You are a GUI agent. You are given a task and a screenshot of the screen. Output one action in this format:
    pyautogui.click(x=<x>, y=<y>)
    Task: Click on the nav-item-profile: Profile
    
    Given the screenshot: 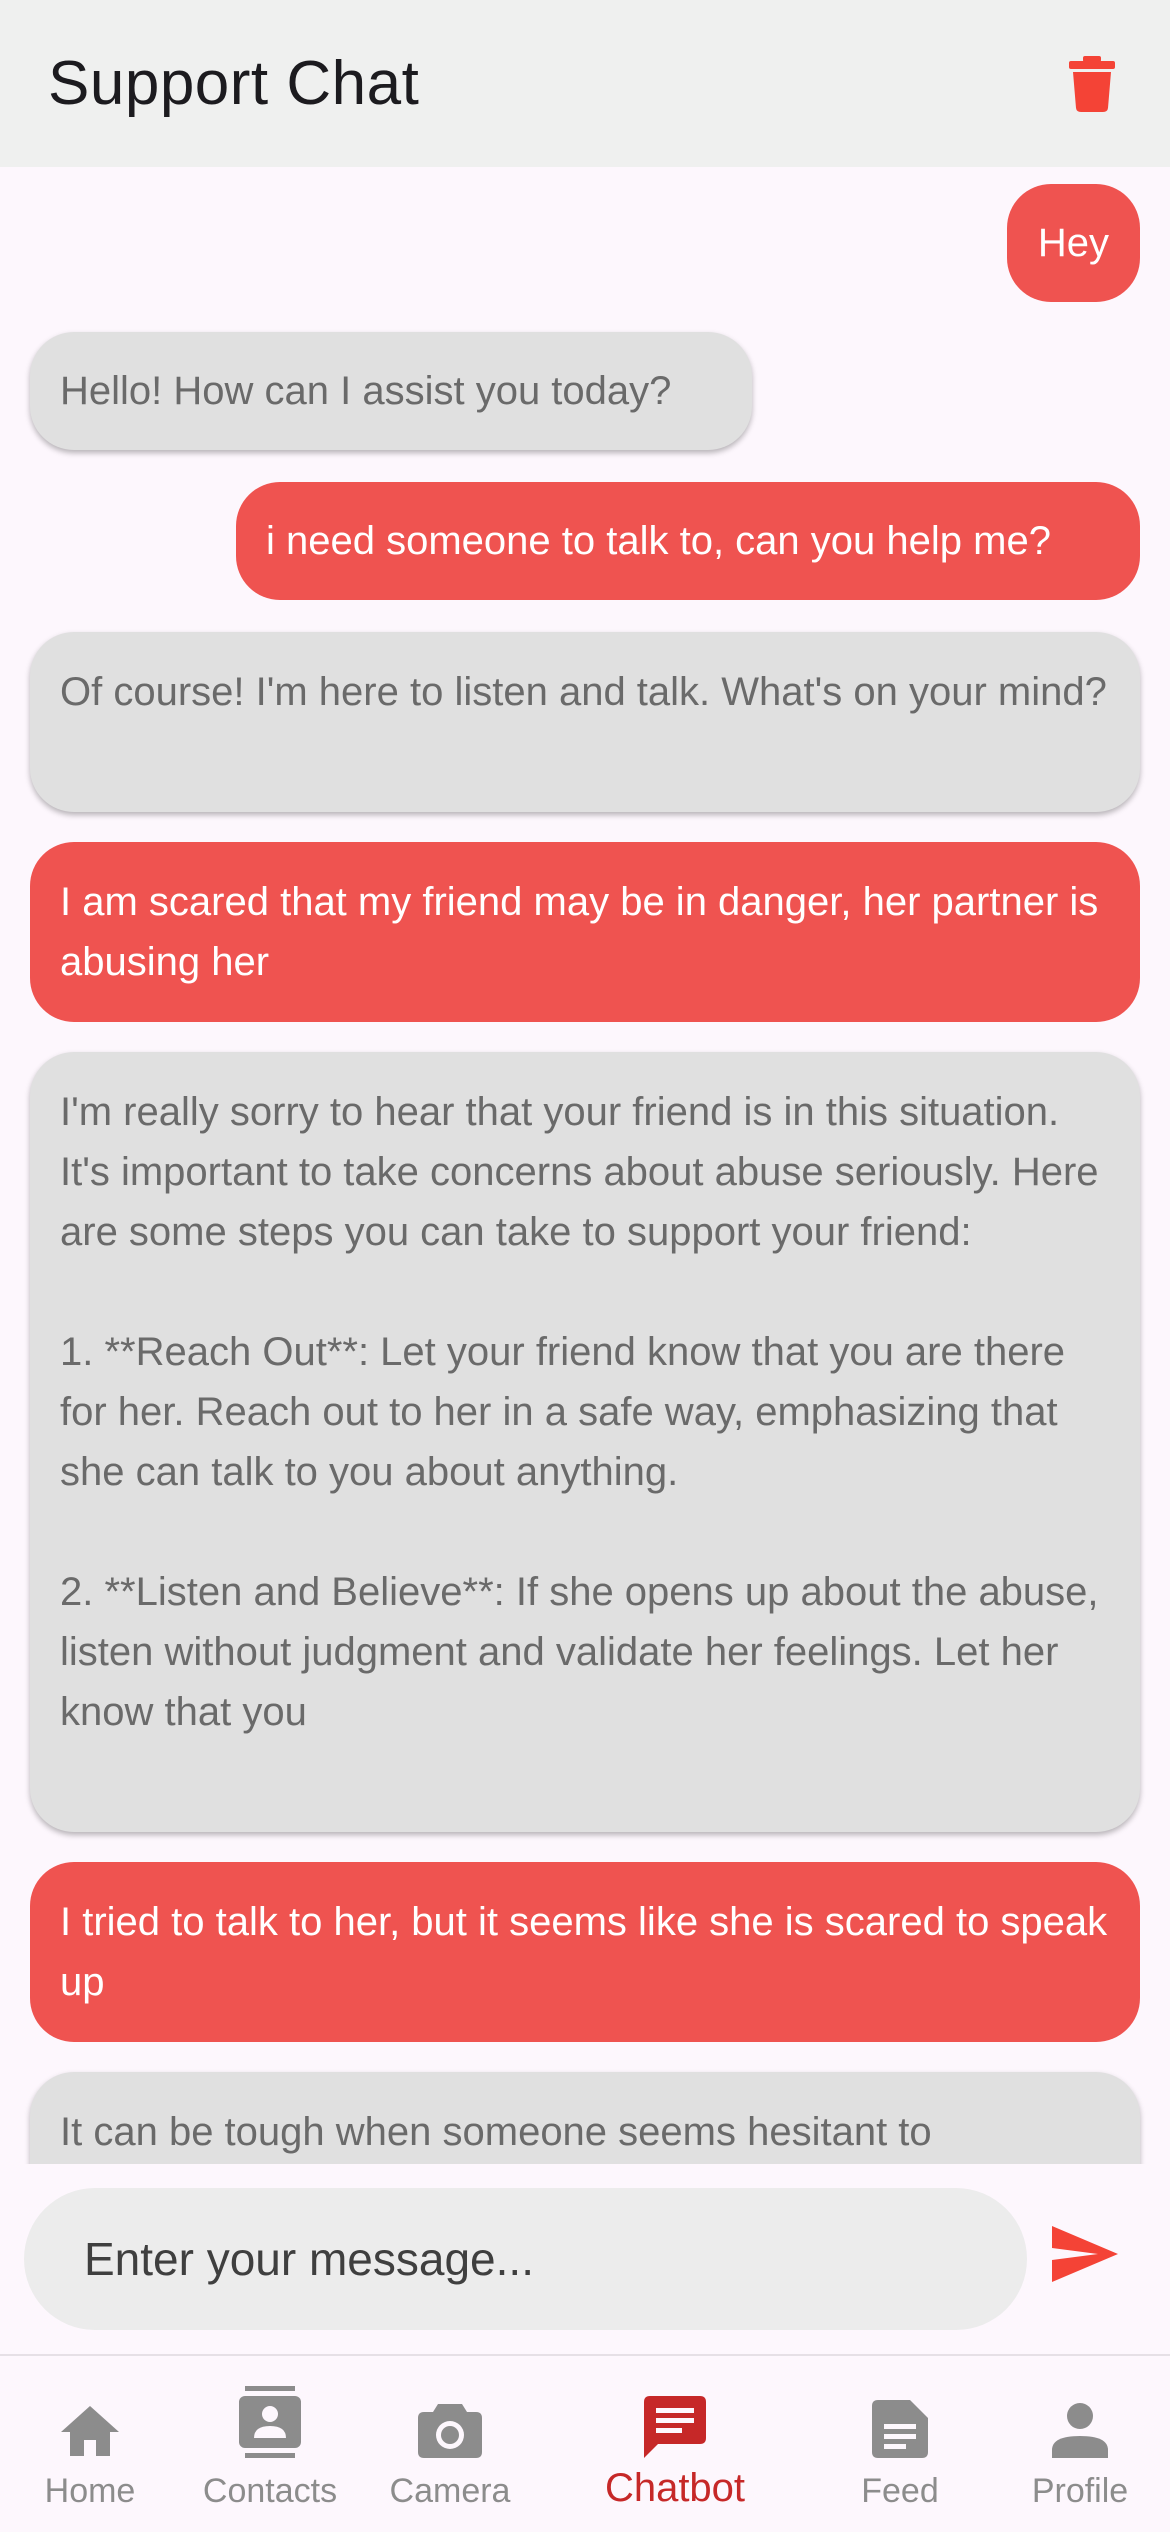 What is the action you would take?
    pyautogui.click(x=1080, y=2444)
    